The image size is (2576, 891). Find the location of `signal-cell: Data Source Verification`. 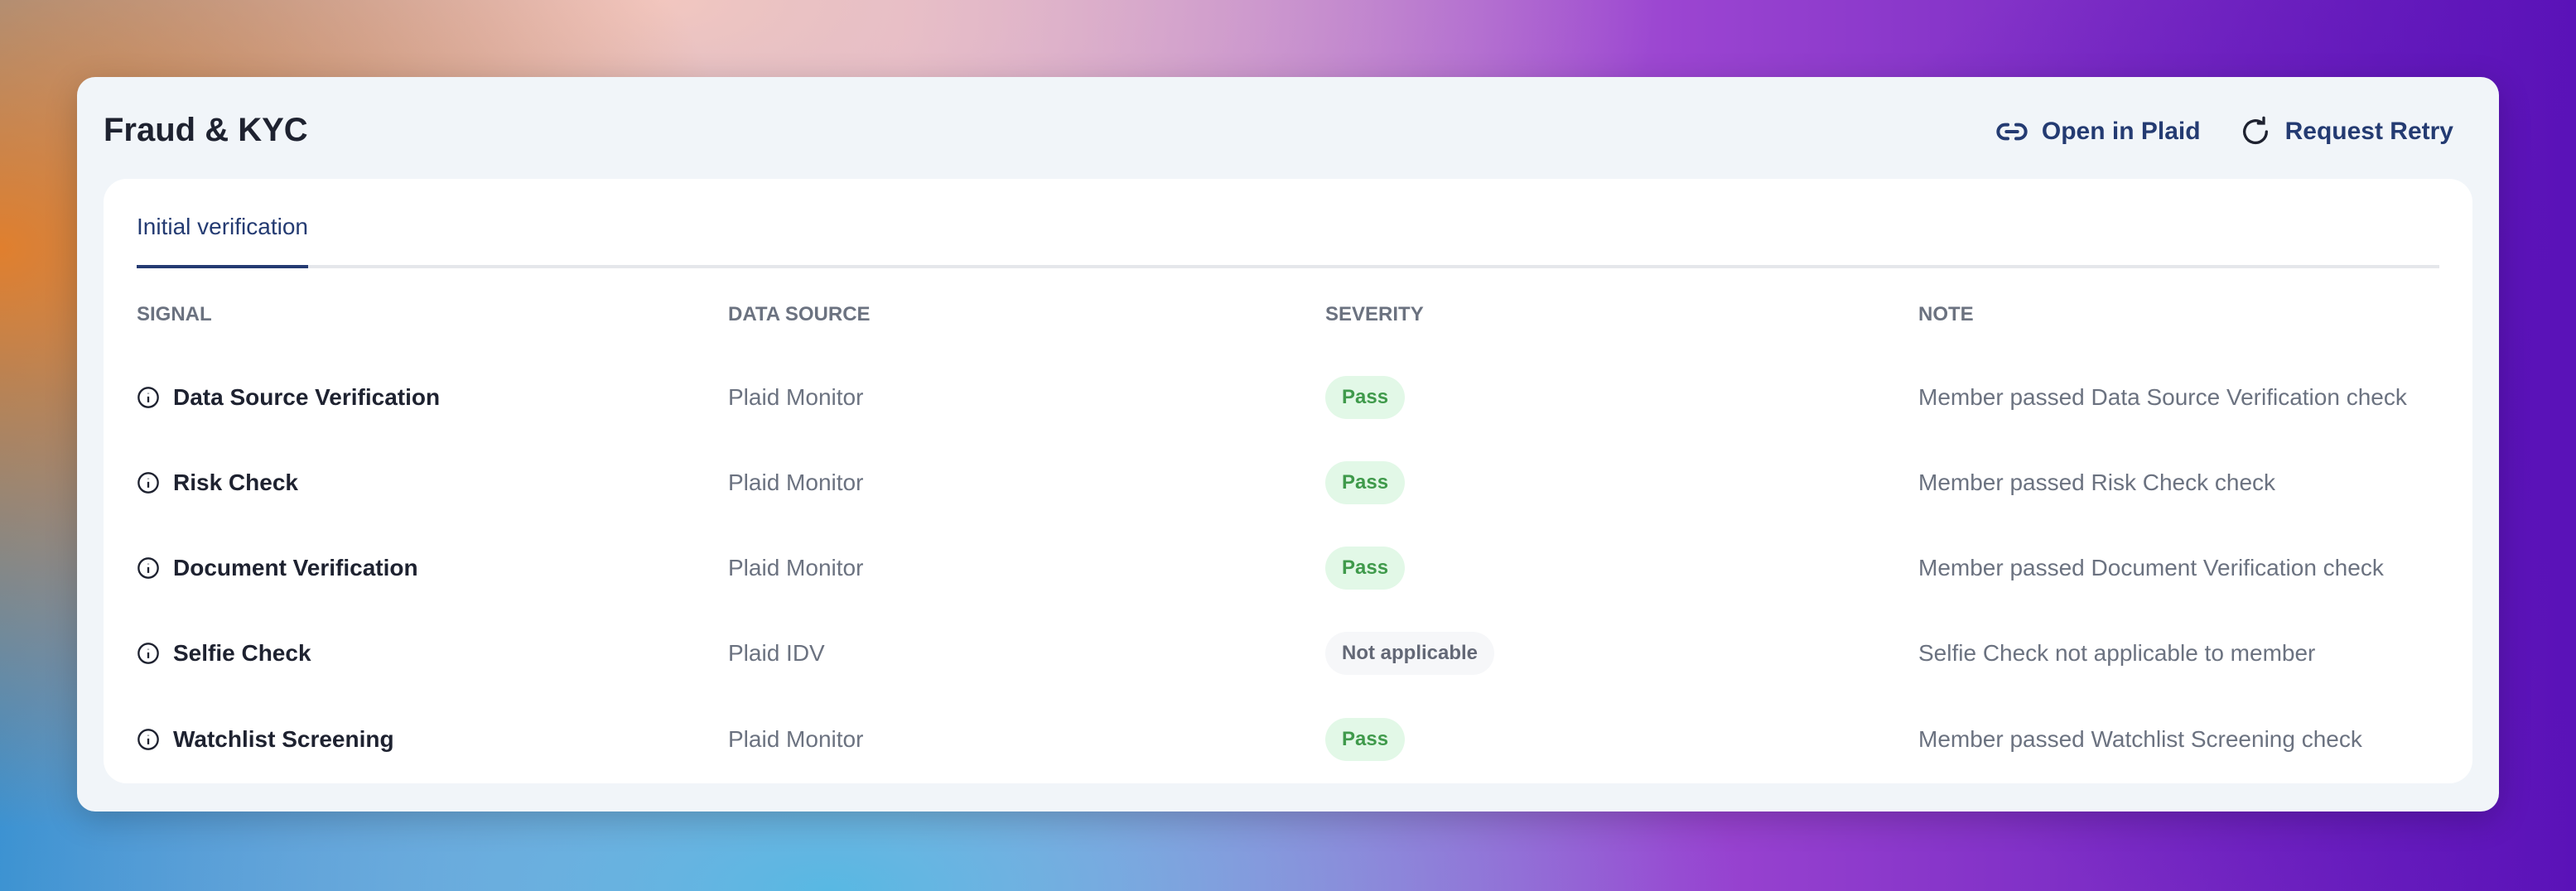

signal-cell: Data Source Verification is located at coordinates (432, 397).